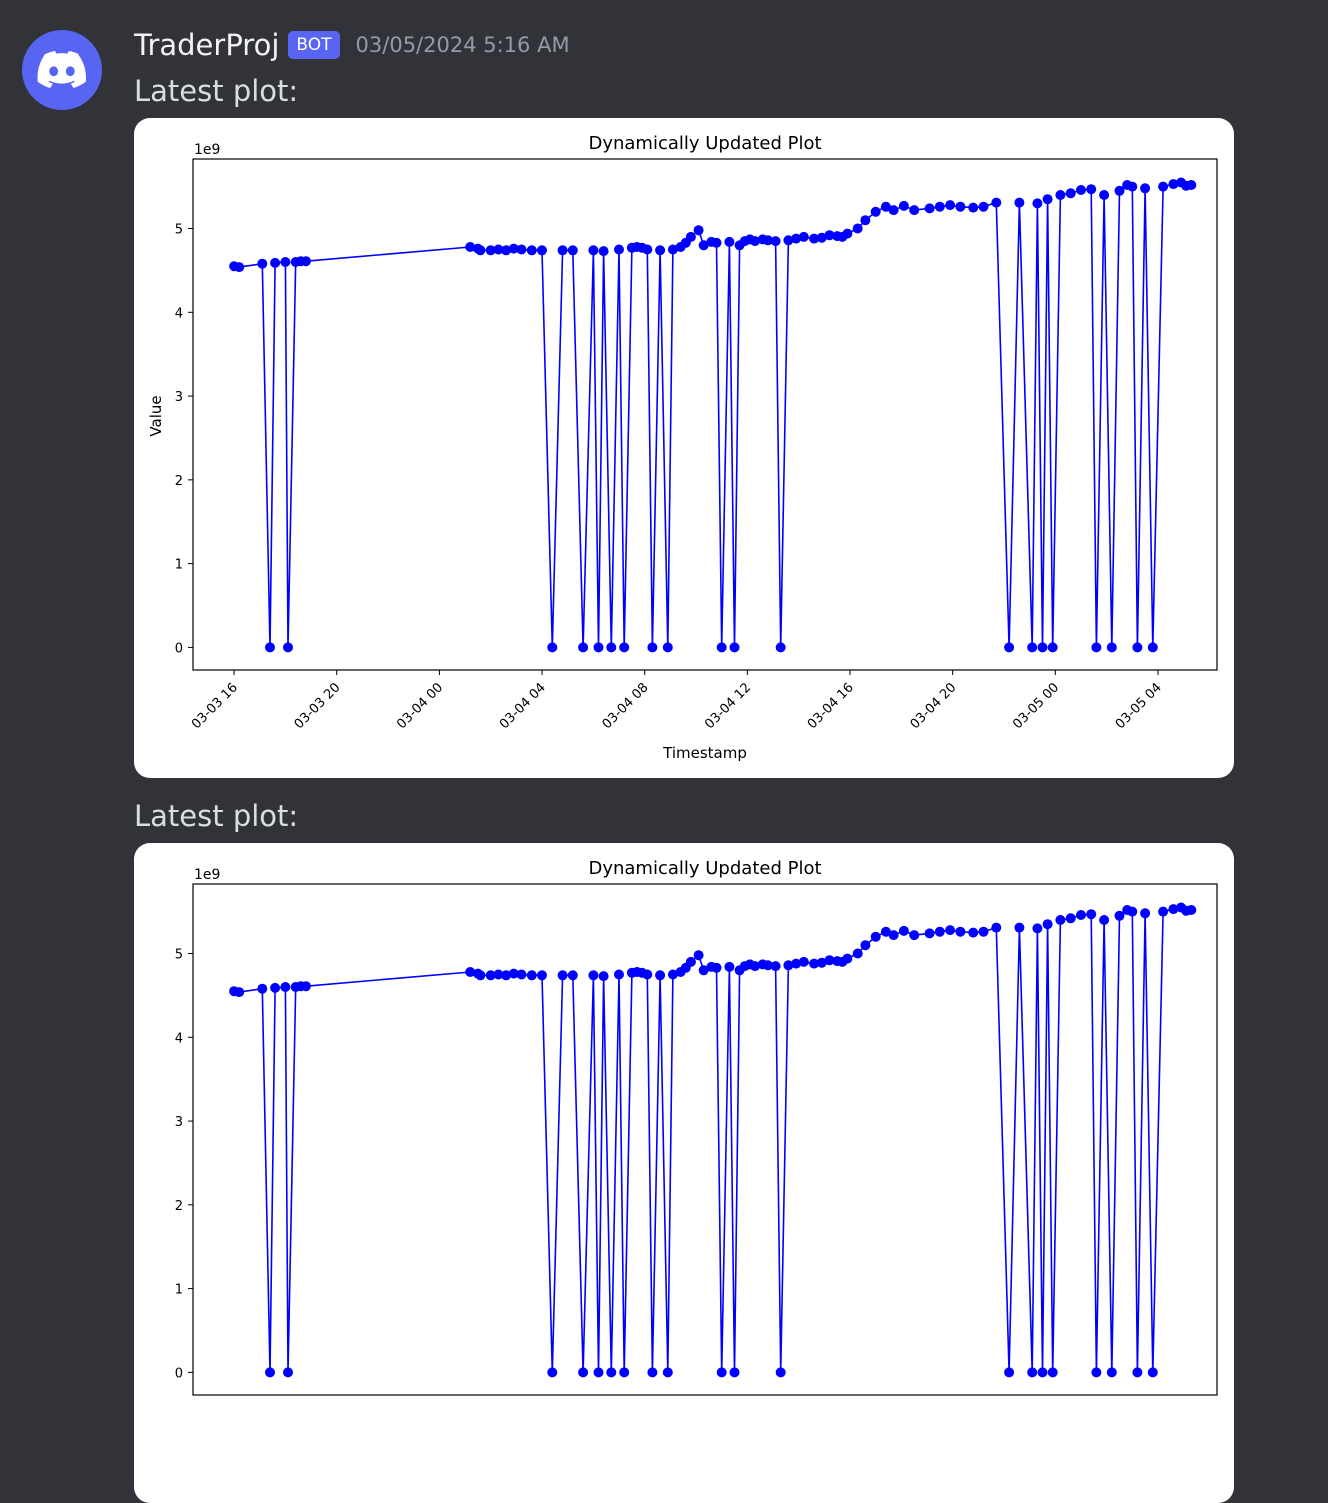 The image size is (1328, 1503). What do you see at coordinates (1139, 706) in the screenshot?
I see `x-tick-label: 03-05 04` at bounding box center [1139, 706].